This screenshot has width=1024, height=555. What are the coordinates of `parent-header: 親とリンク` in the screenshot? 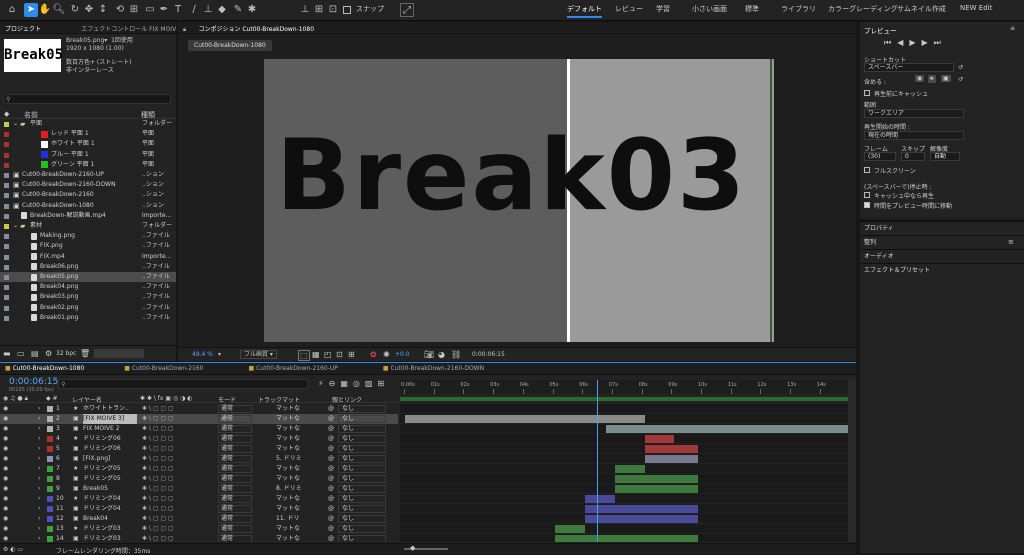 It's located at (347, 399).